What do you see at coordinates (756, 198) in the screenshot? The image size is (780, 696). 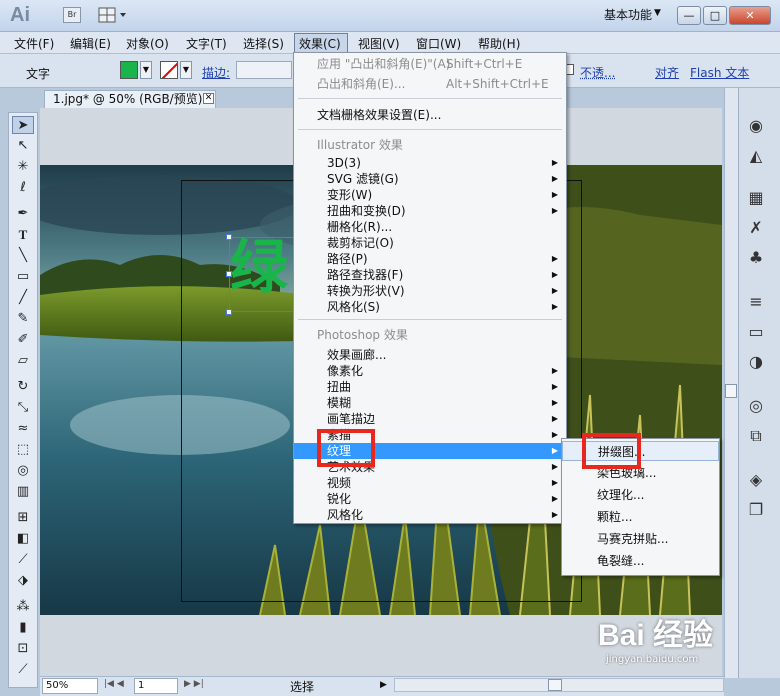 I see `swatches-icon: ▦` at bounding box center [756, 198].